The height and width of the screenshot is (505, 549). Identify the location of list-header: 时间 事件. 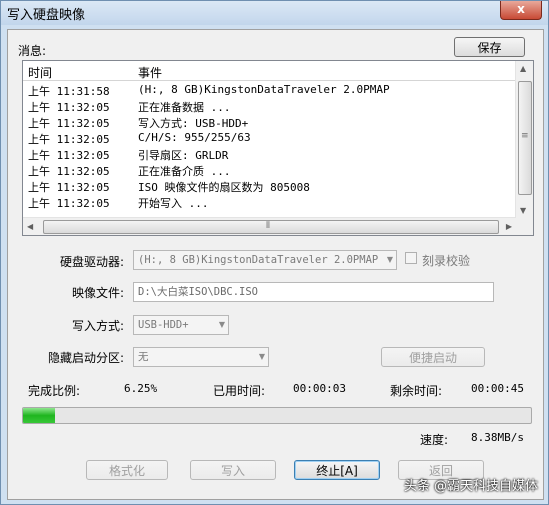
(269, 71).